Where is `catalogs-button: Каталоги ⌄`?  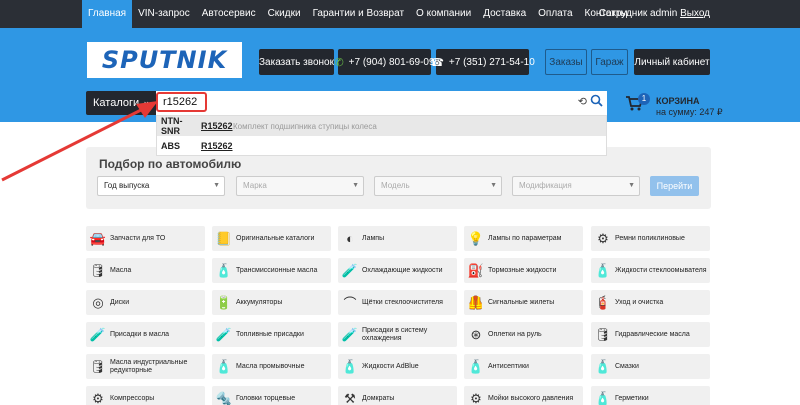
catalogs-button: Каталоги ⌄ is located at coordinates (121, 103).